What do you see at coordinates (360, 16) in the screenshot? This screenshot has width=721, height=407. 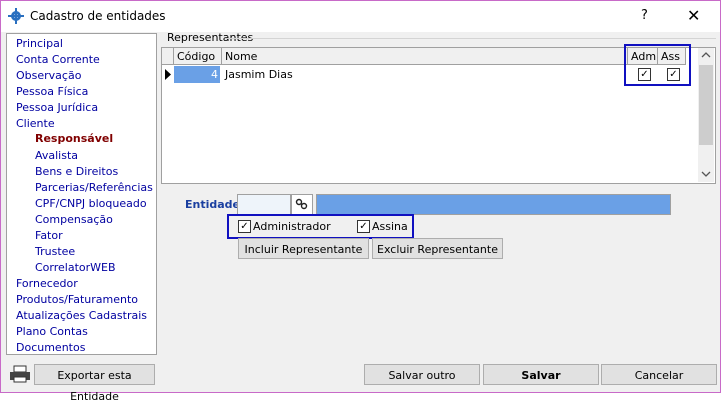 I see `title-bar: Cadastro de entidades ? ✕` at bounding box center [360, 16].